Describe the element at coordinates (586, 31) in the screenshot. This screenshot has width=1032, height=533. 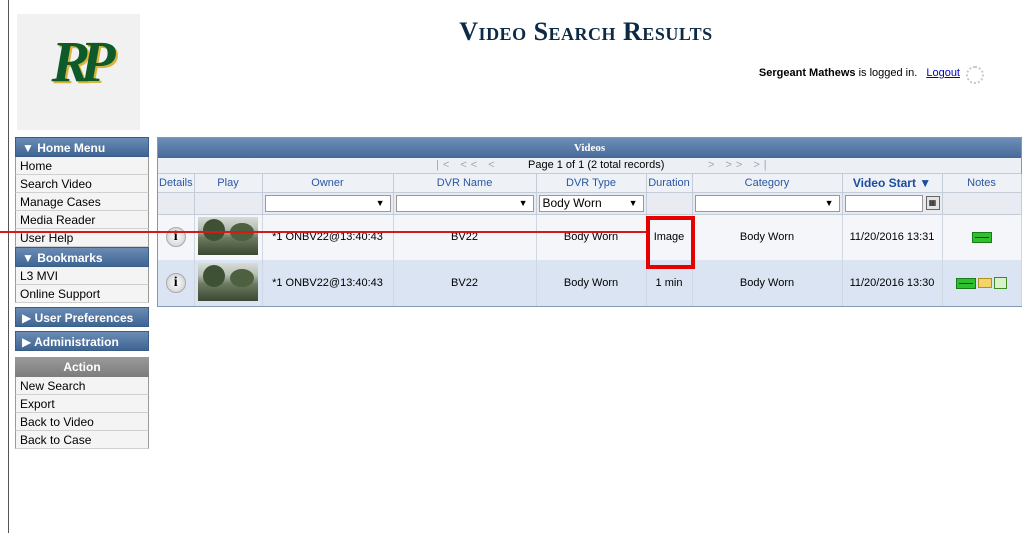
I see `page-title: Video Search Results` at that location.